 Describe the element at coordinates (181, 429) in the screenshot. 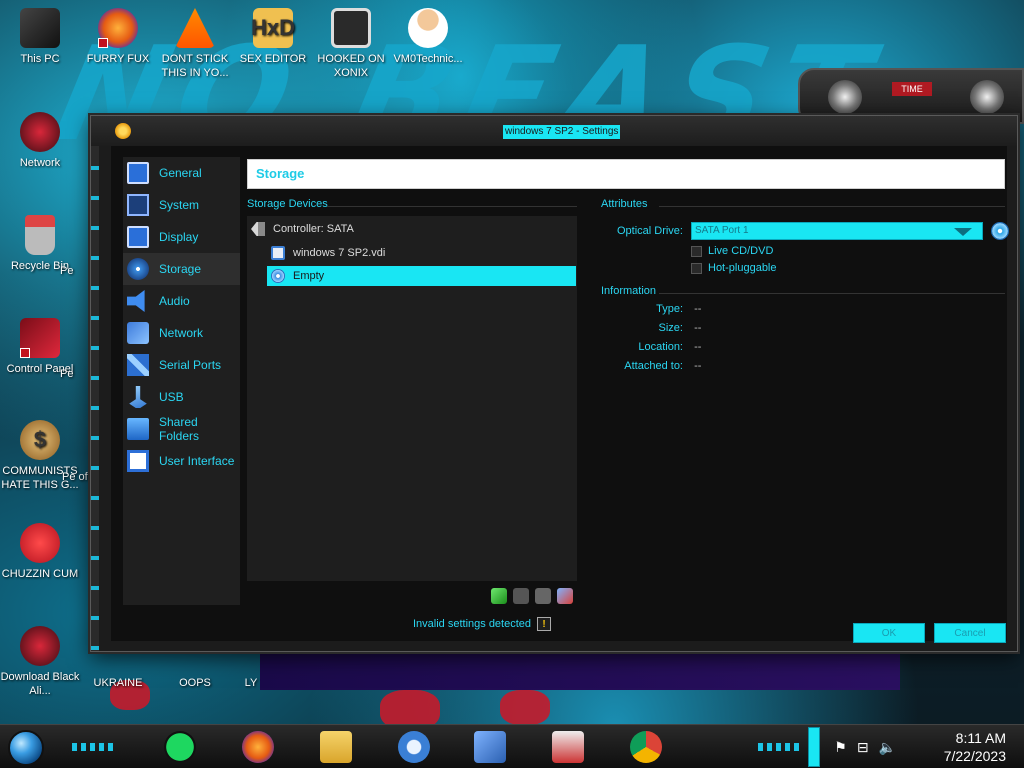

I see `sidebar-item-shared-folders: Shared Folders` at that location.